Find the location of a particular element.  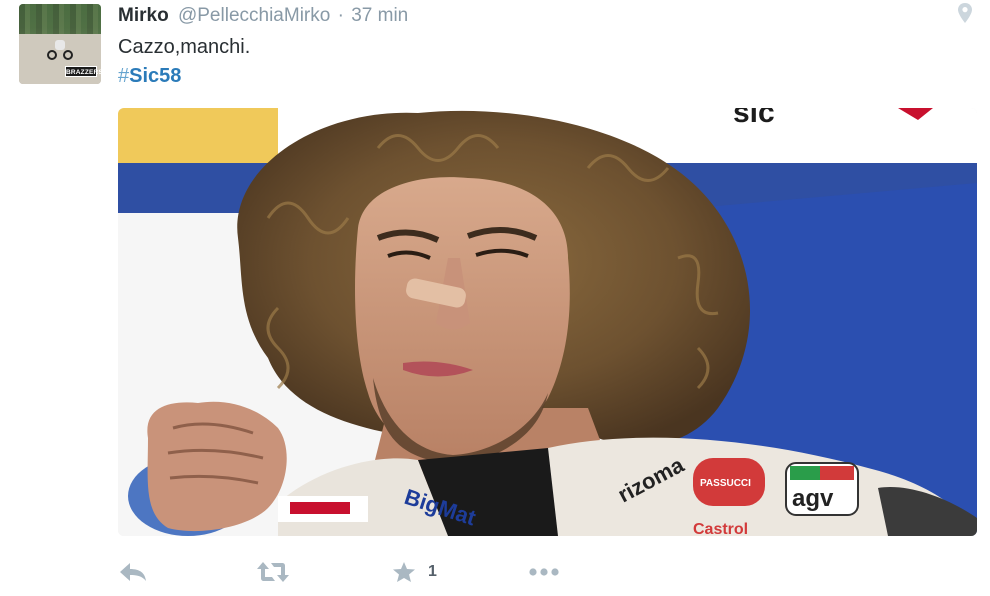

tweet-actions: 1 is located at coordinates (348, 572).